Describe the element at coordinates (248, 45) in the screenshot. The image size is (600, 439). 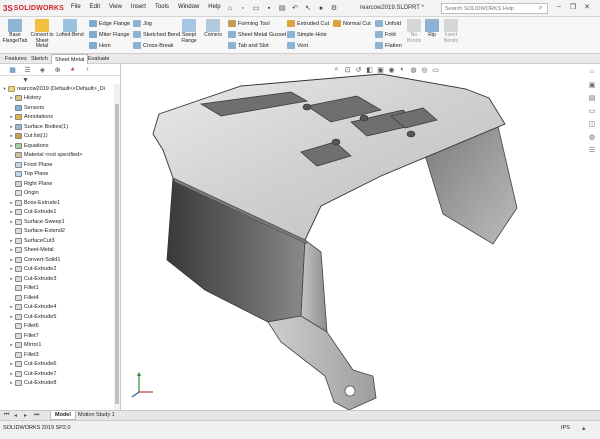
I see `tab-and-slot-button: Tab and Slot` at that location.